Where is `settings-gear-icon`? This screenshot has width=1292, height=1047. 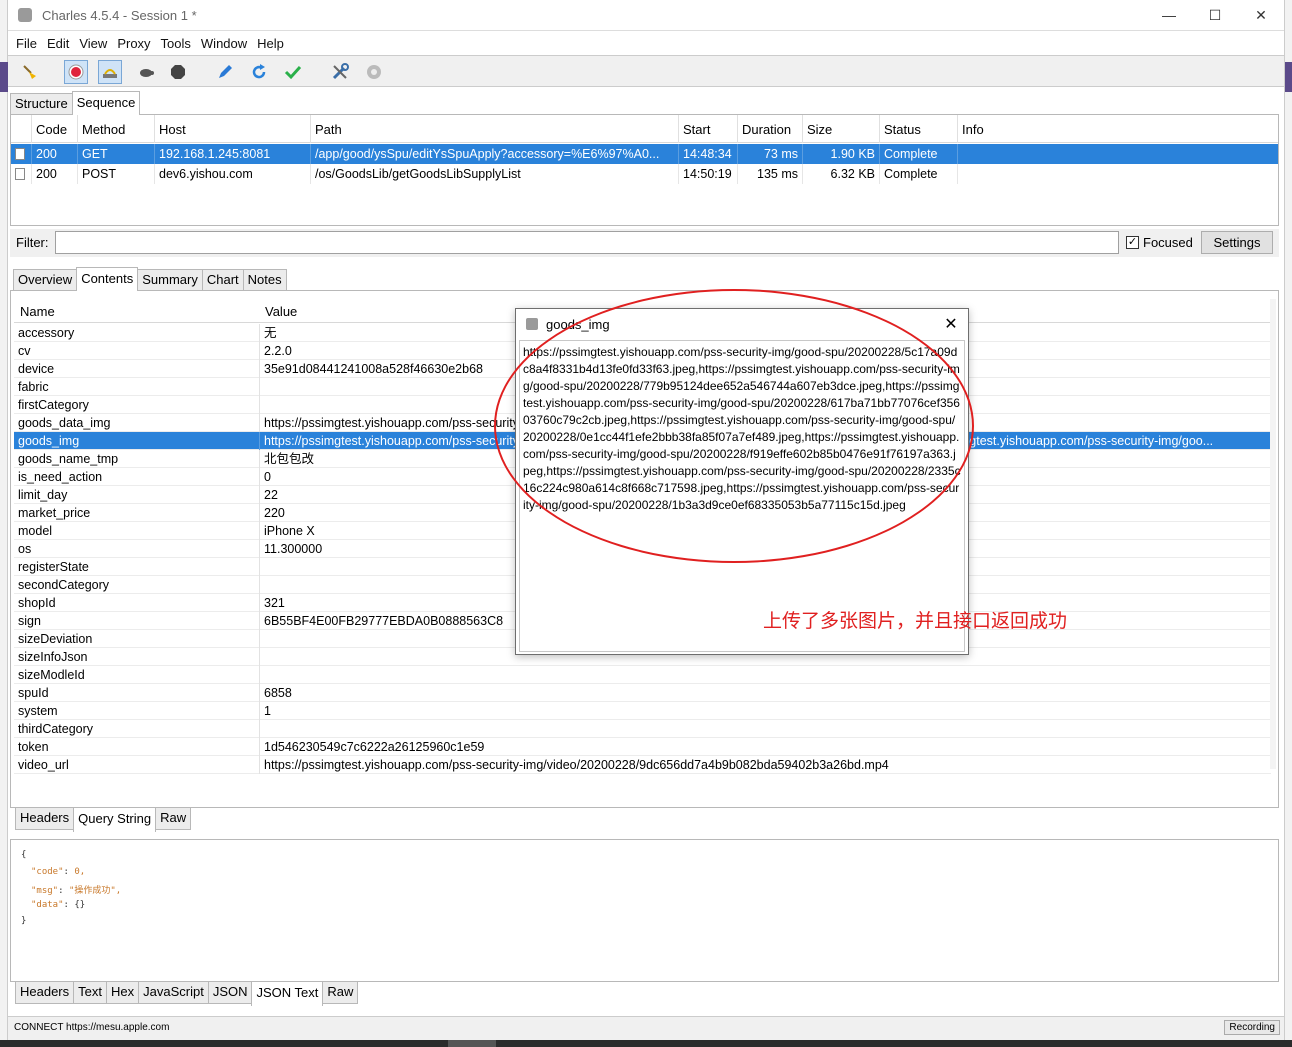
settings-gear-icon is located at coordinates (374, 72).